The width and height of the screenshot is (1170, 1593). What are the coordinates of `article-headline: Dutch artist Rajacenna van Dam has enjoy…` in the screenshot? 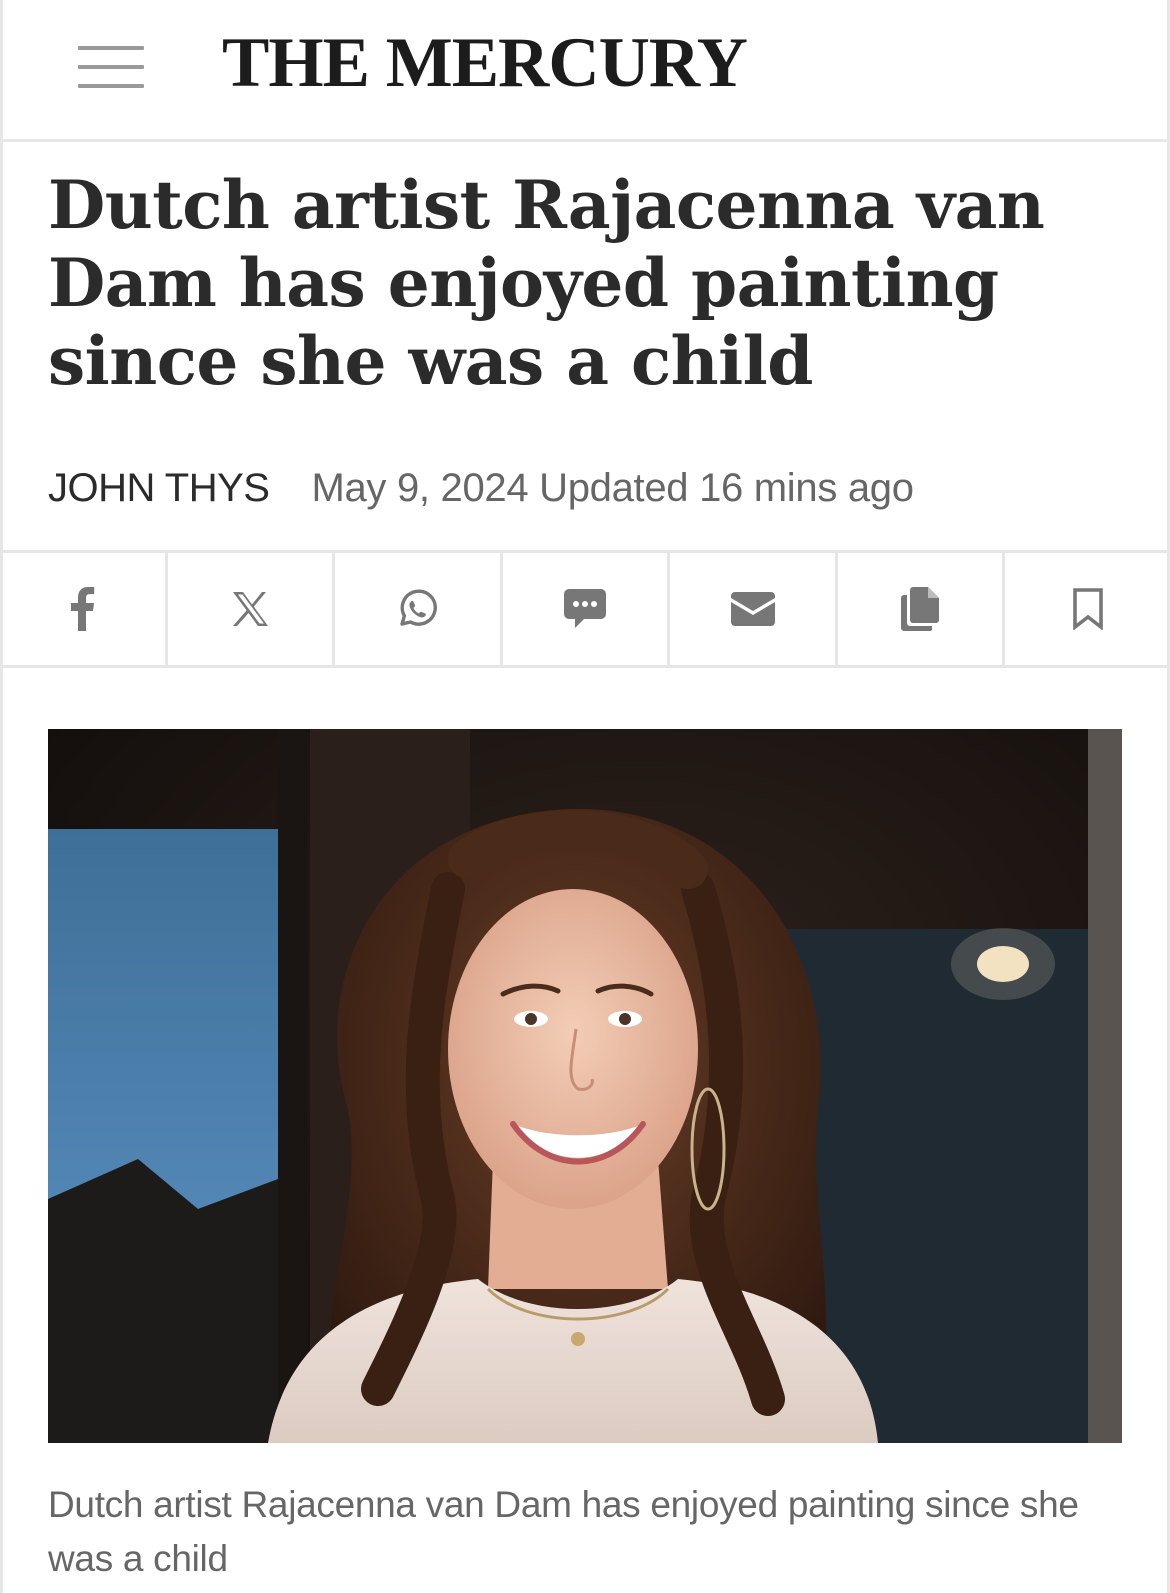 It's located at (546, 283).